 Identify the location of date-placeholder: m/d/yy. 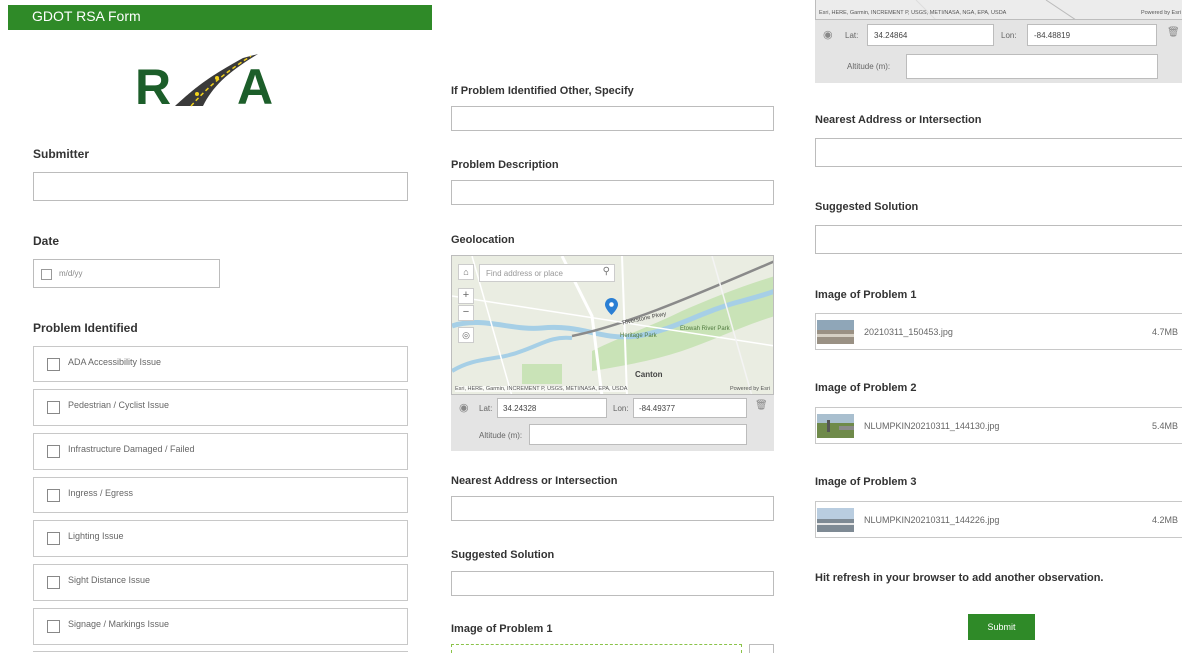
(71, 273).